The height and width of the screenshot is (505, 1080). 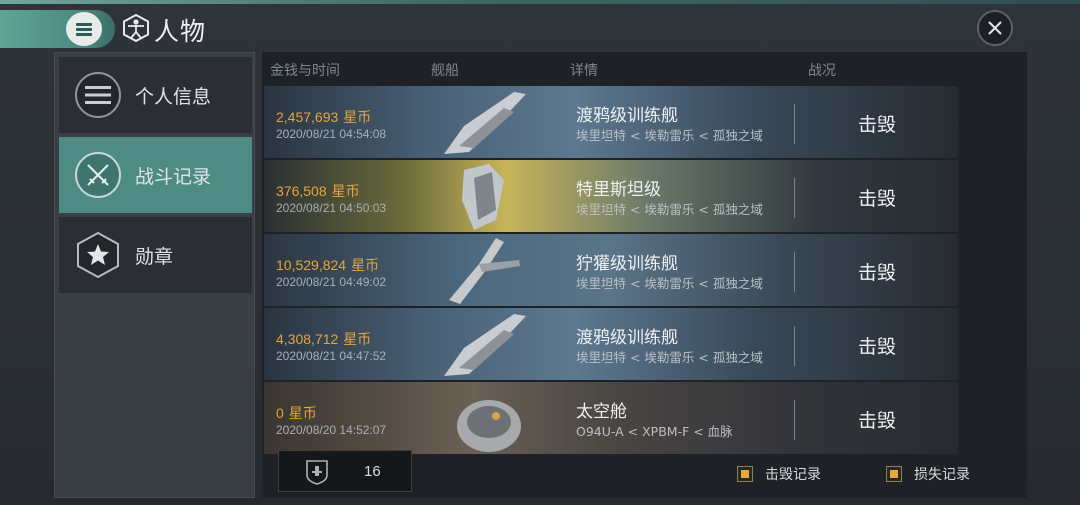 I want to click on ship-name: 特里斯坦级, so click(x=618, y=190).